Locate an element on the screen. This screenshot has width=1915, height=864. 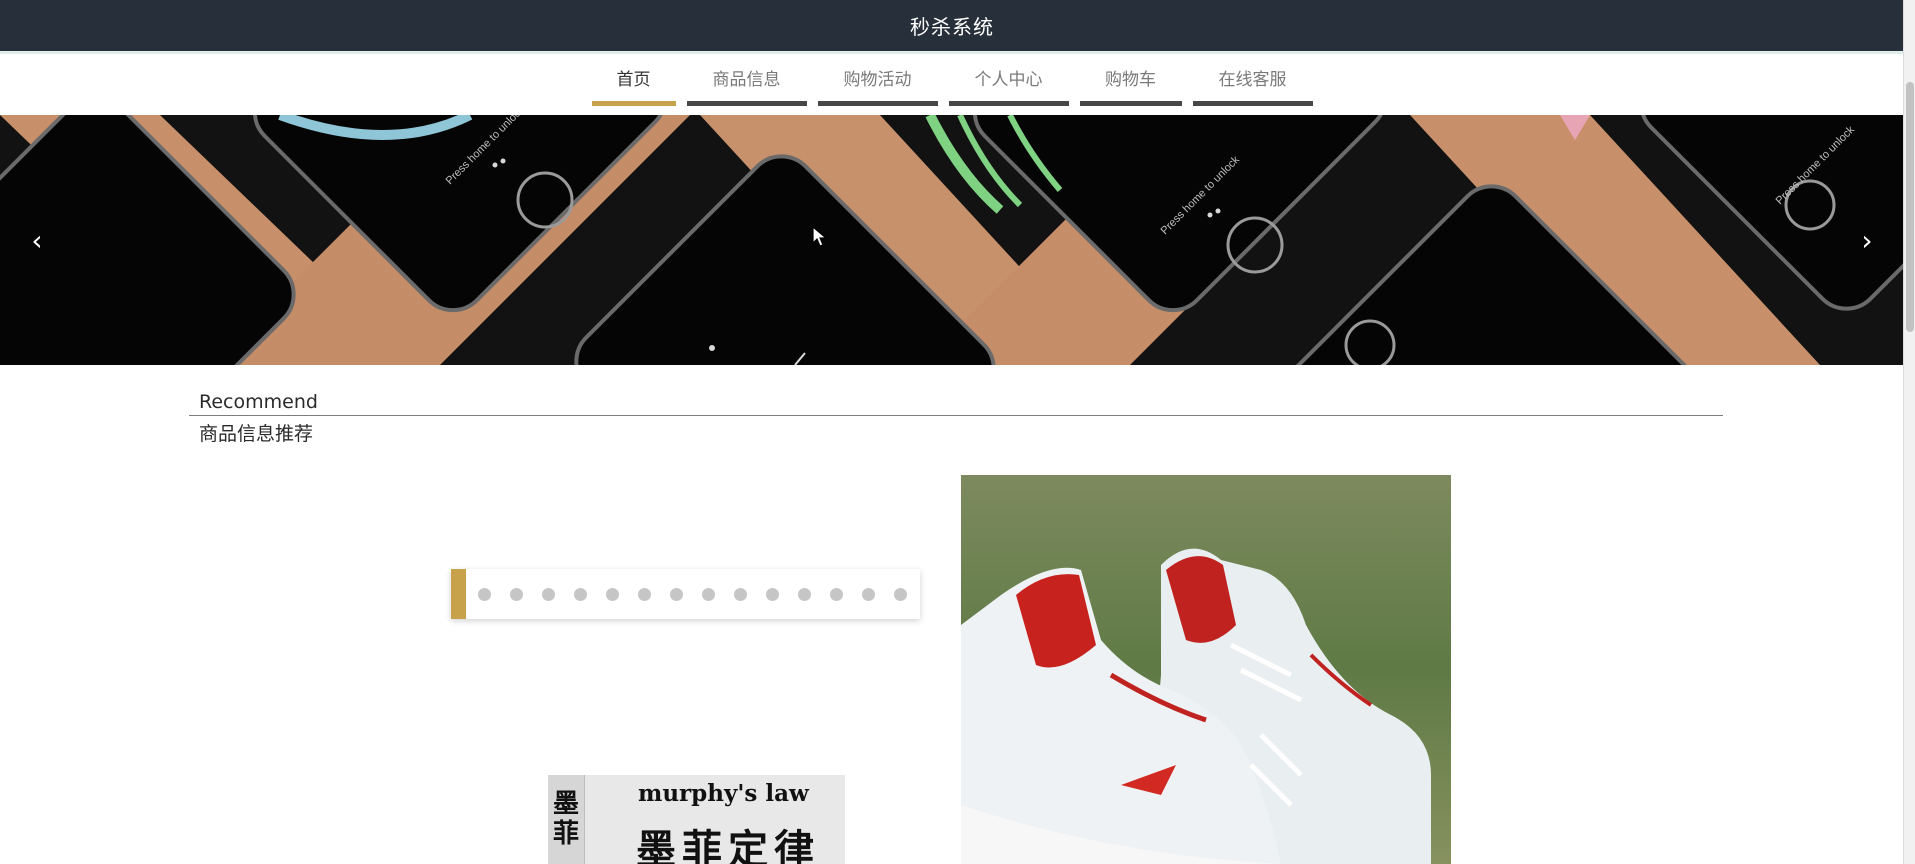
book-title-en: murphy's law is located at coordinates (723, 793).